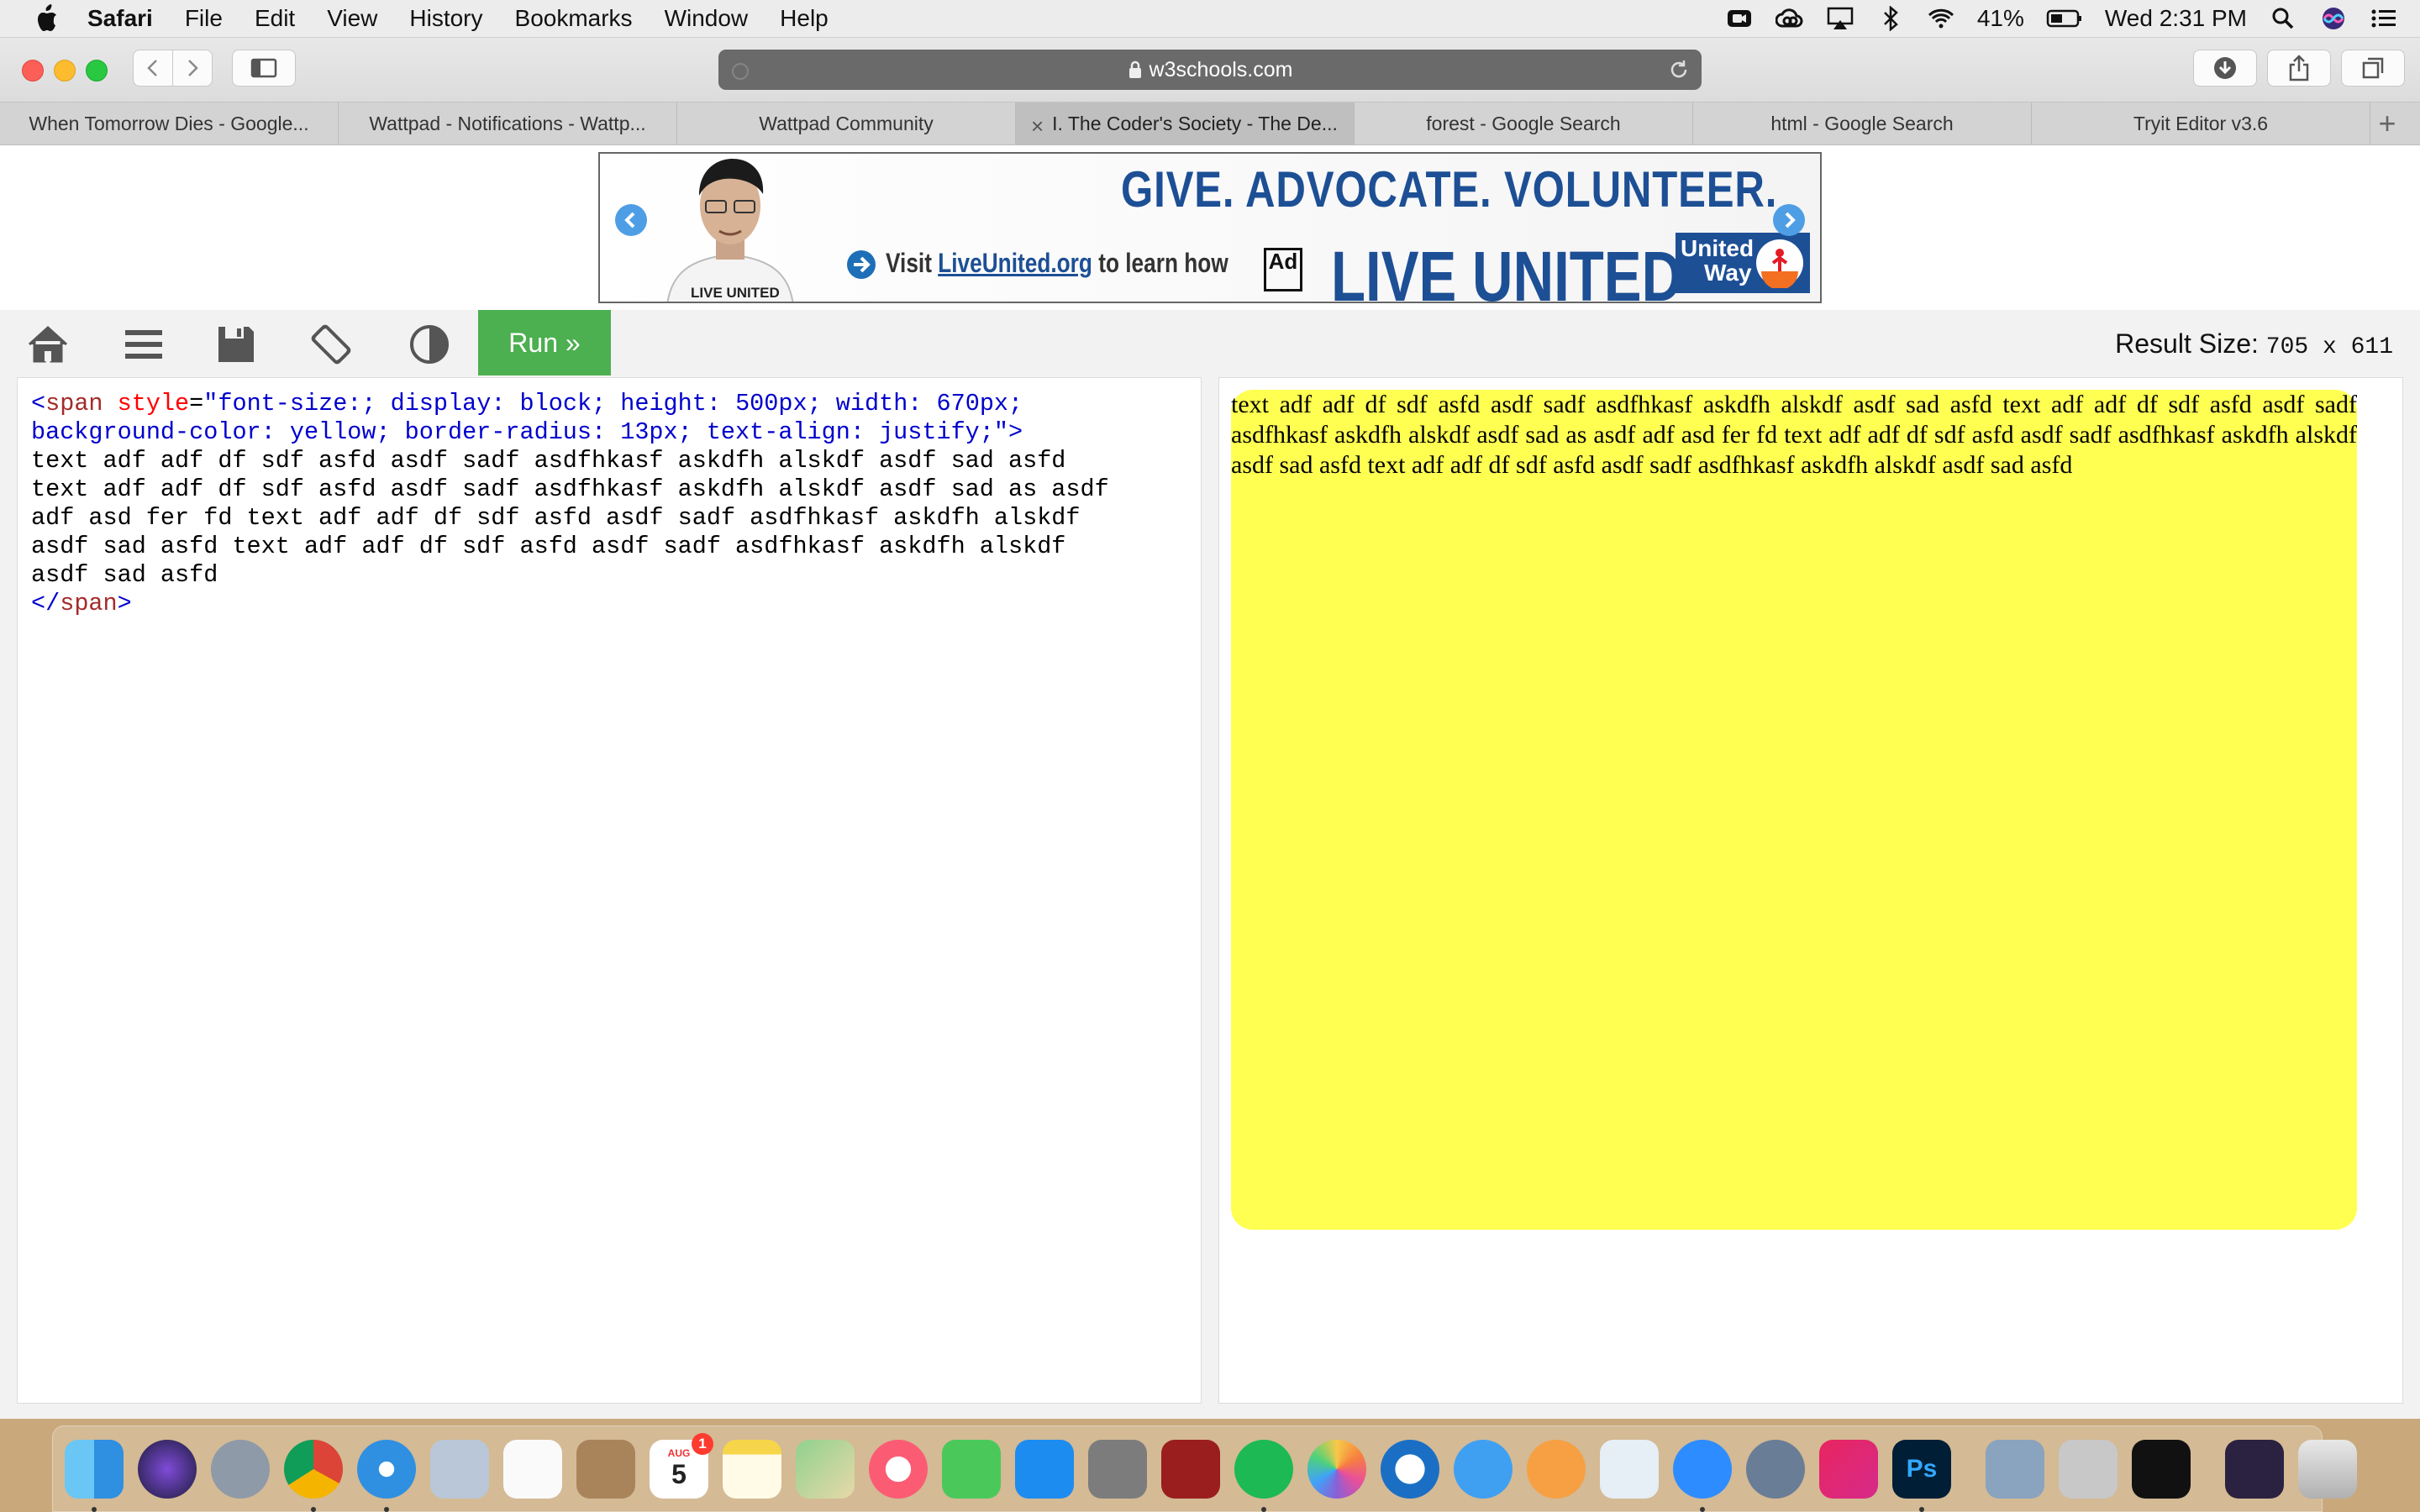 The height and width of the screenshot is (1512, 2420). I want to click on ad-prev-button, so click(631, 220).